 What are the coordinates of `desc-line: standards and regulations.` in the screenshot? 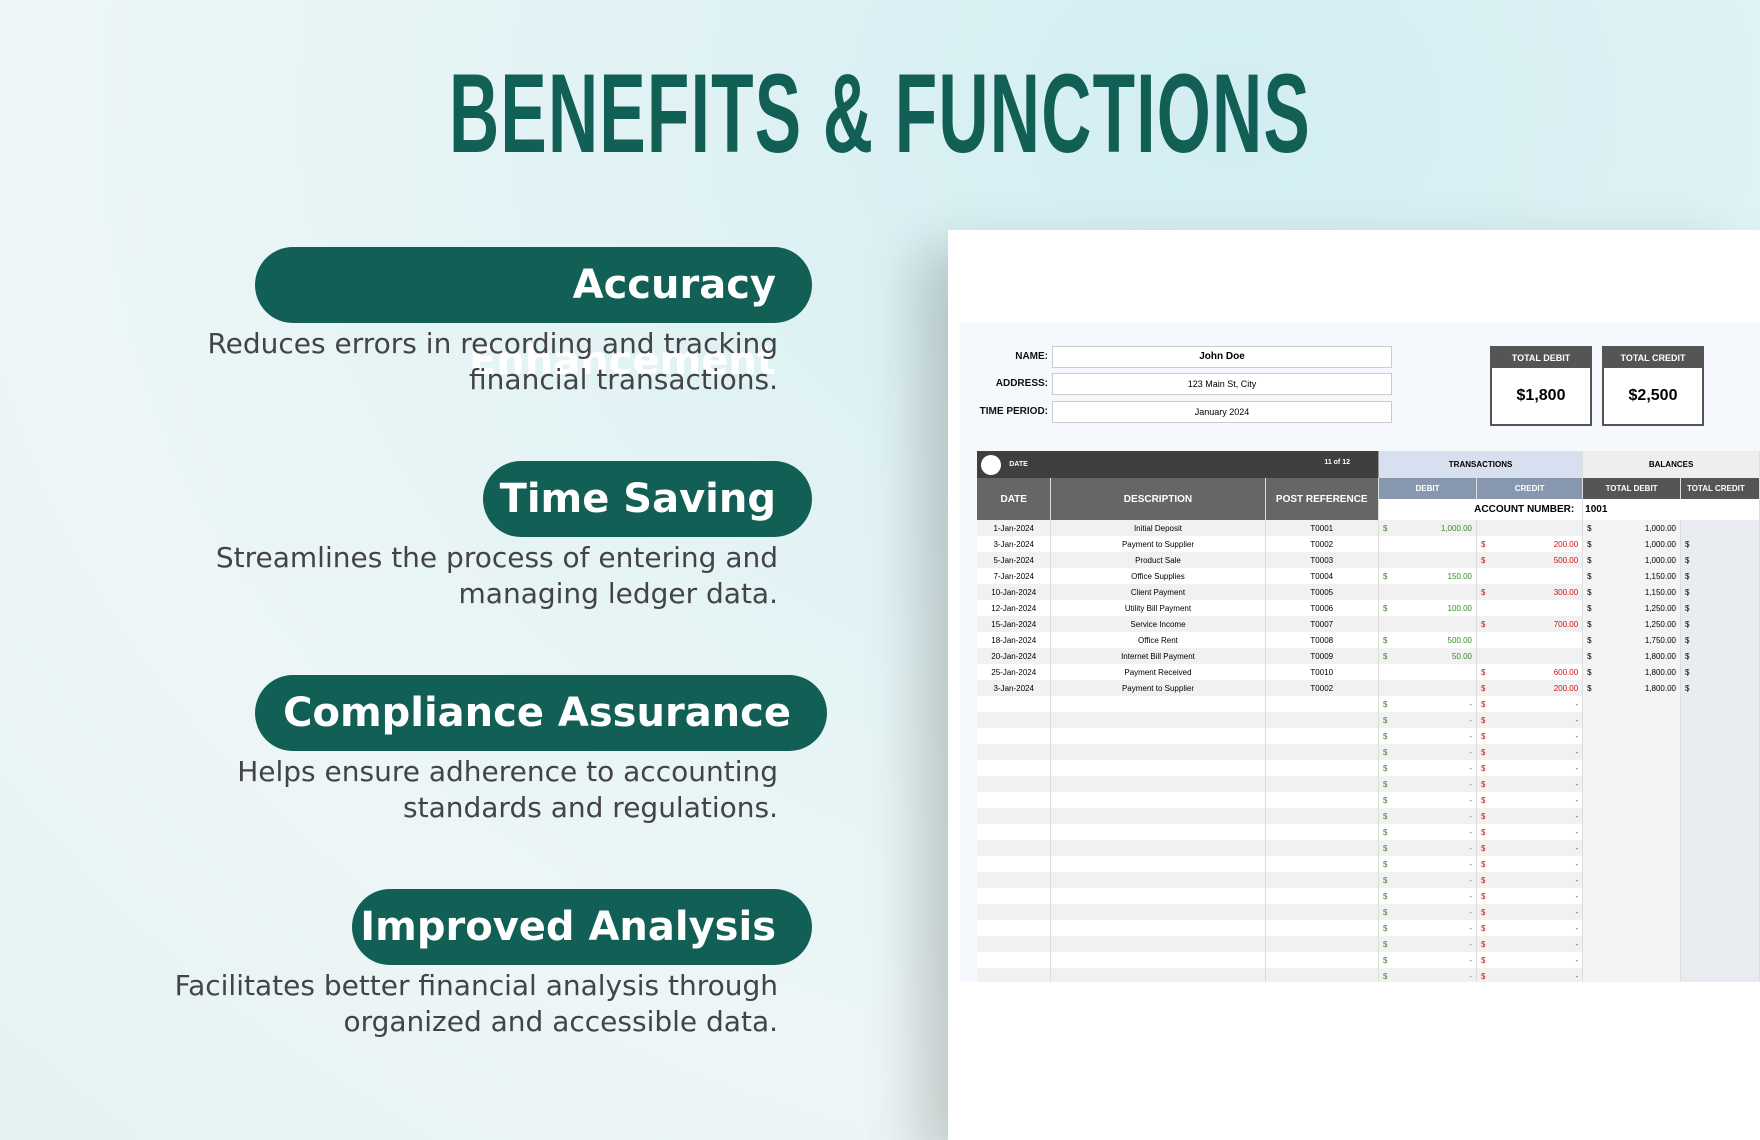 It's located at (590, 807).